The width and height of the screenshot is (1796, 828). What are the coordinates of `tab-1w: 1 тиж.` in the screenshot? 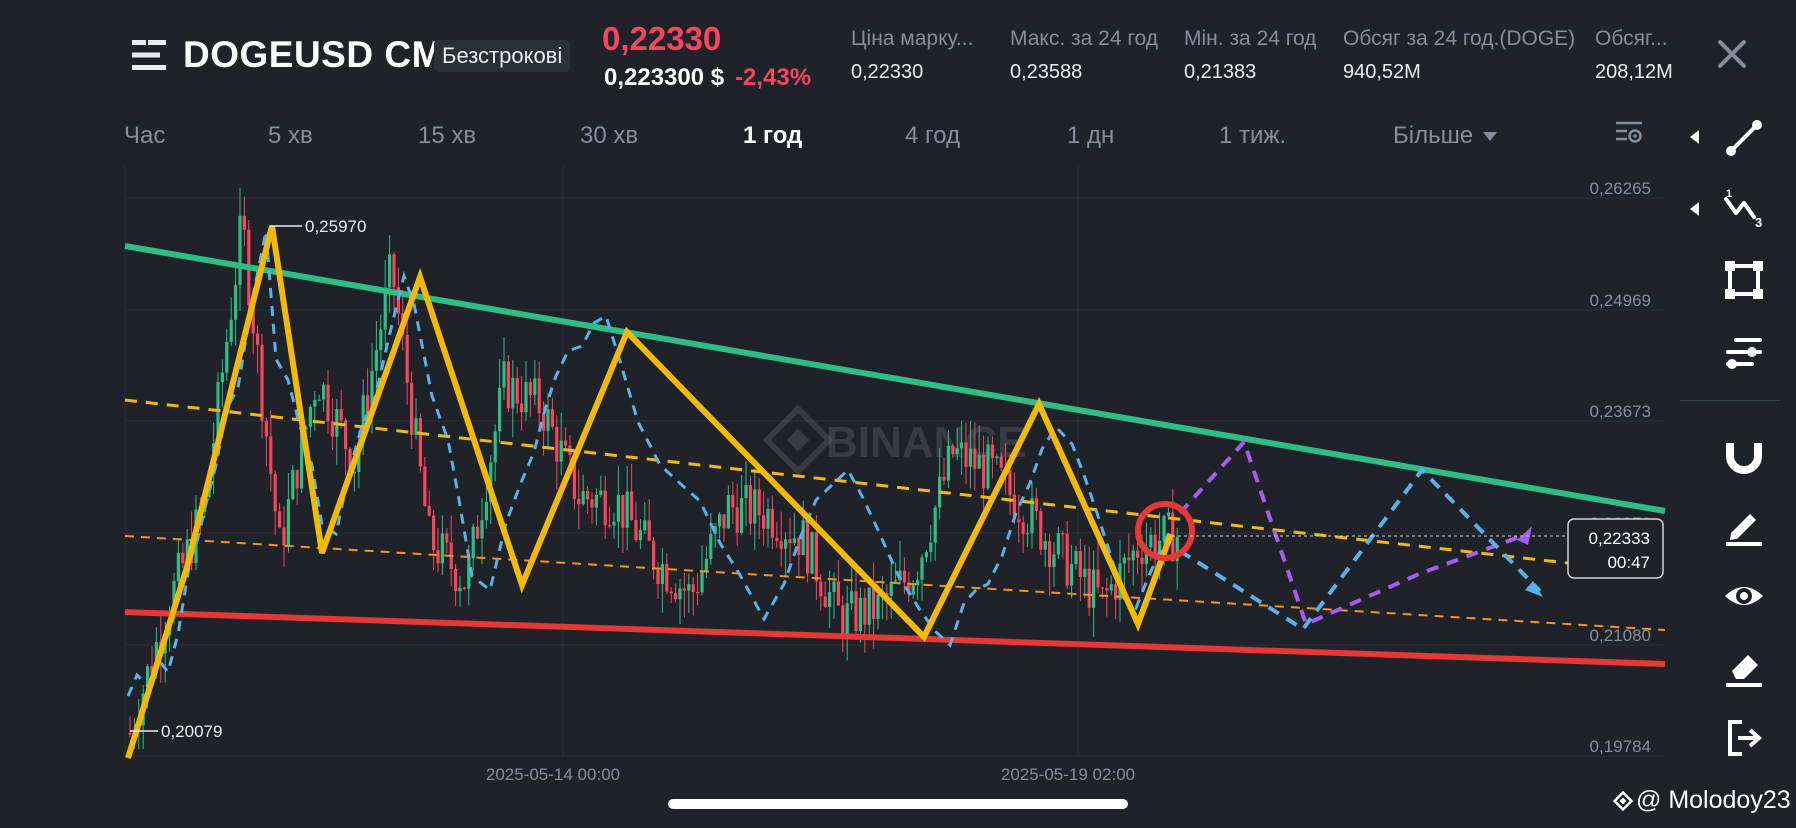 It's located at (1252, 136).